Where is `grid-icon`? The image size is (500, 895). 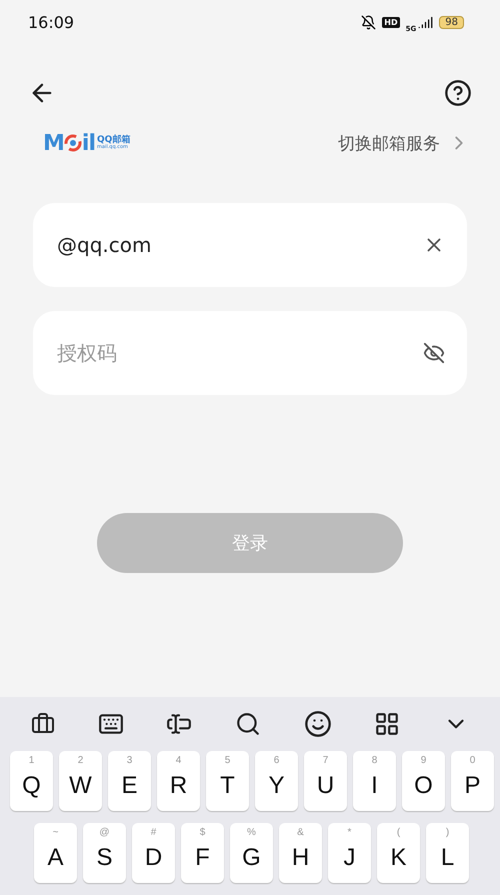 grid-icon is located at coordinates (387, 724).